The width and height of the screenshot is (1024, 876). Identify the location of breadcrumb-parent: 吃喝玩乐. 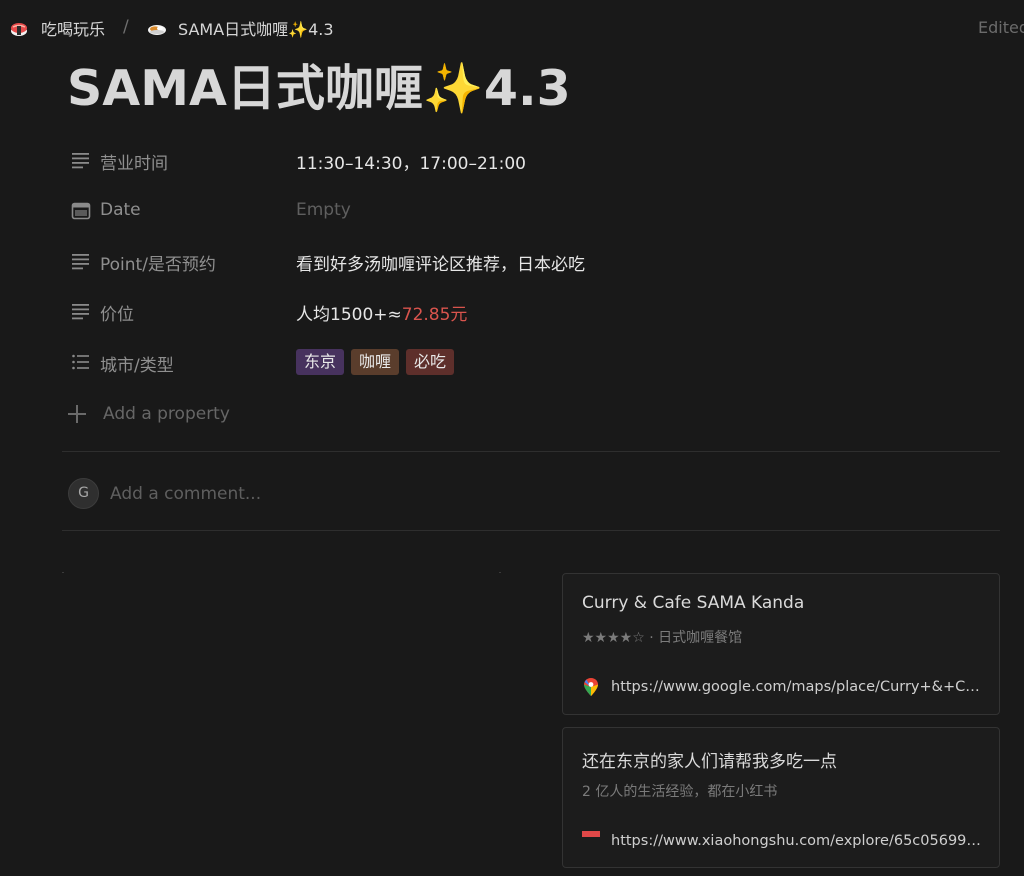
(57, 28).